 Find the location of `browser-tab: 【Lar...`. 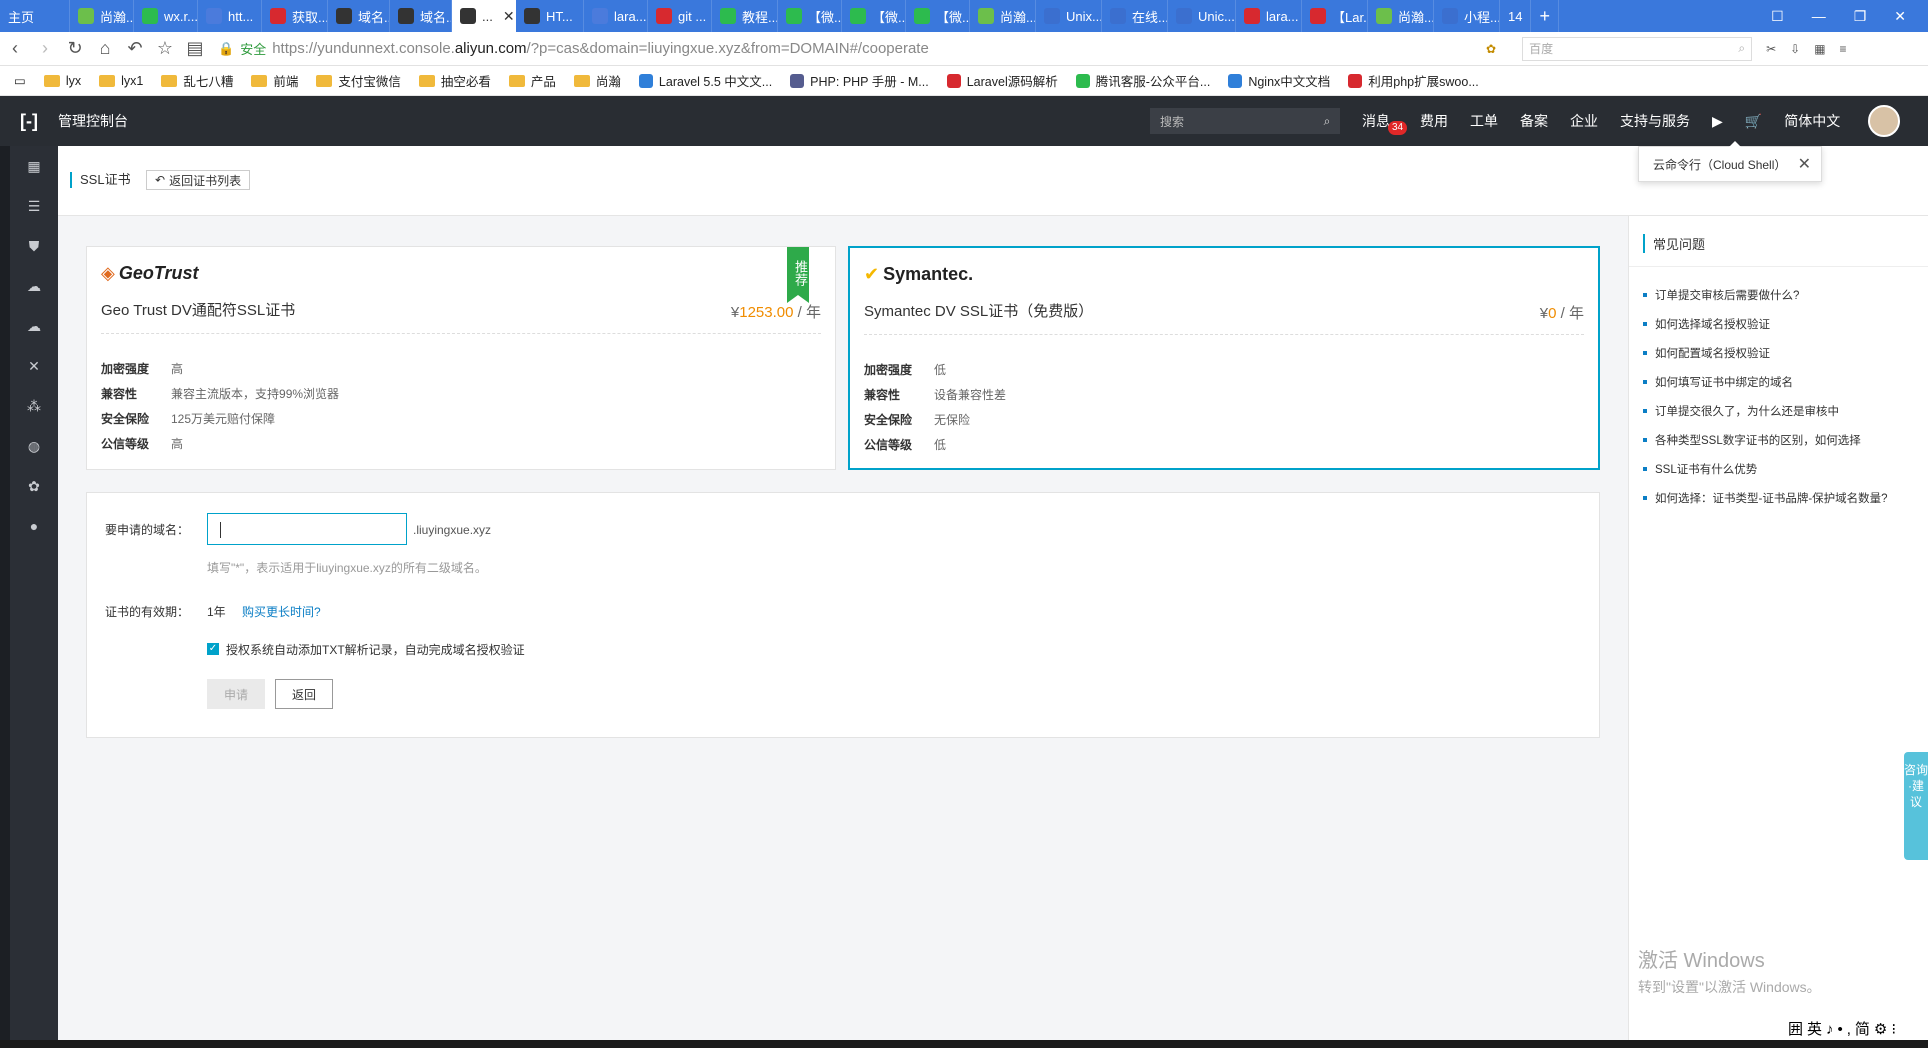

browser-tab: 【Lar... is located at coordinates (1335, 16).